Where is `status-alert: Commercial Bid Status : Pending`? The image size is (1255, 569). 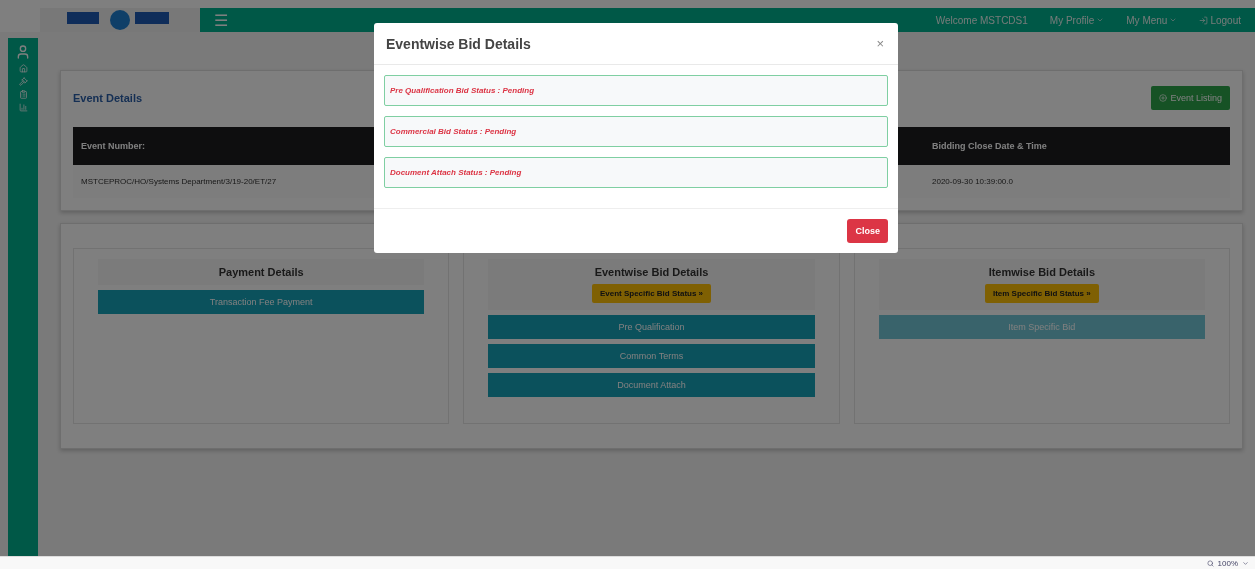 status-alert: Commercial Bid Status : Pending is located at coordinates (636, 132).